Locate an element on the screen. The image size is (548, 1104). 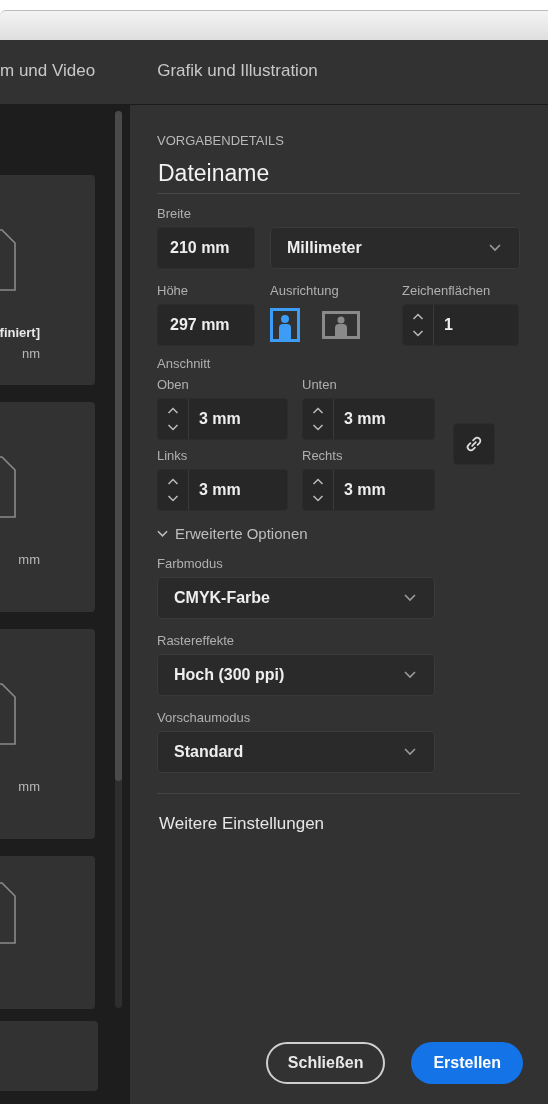
width-field: 210 mm is located at coordinates (206, 248).